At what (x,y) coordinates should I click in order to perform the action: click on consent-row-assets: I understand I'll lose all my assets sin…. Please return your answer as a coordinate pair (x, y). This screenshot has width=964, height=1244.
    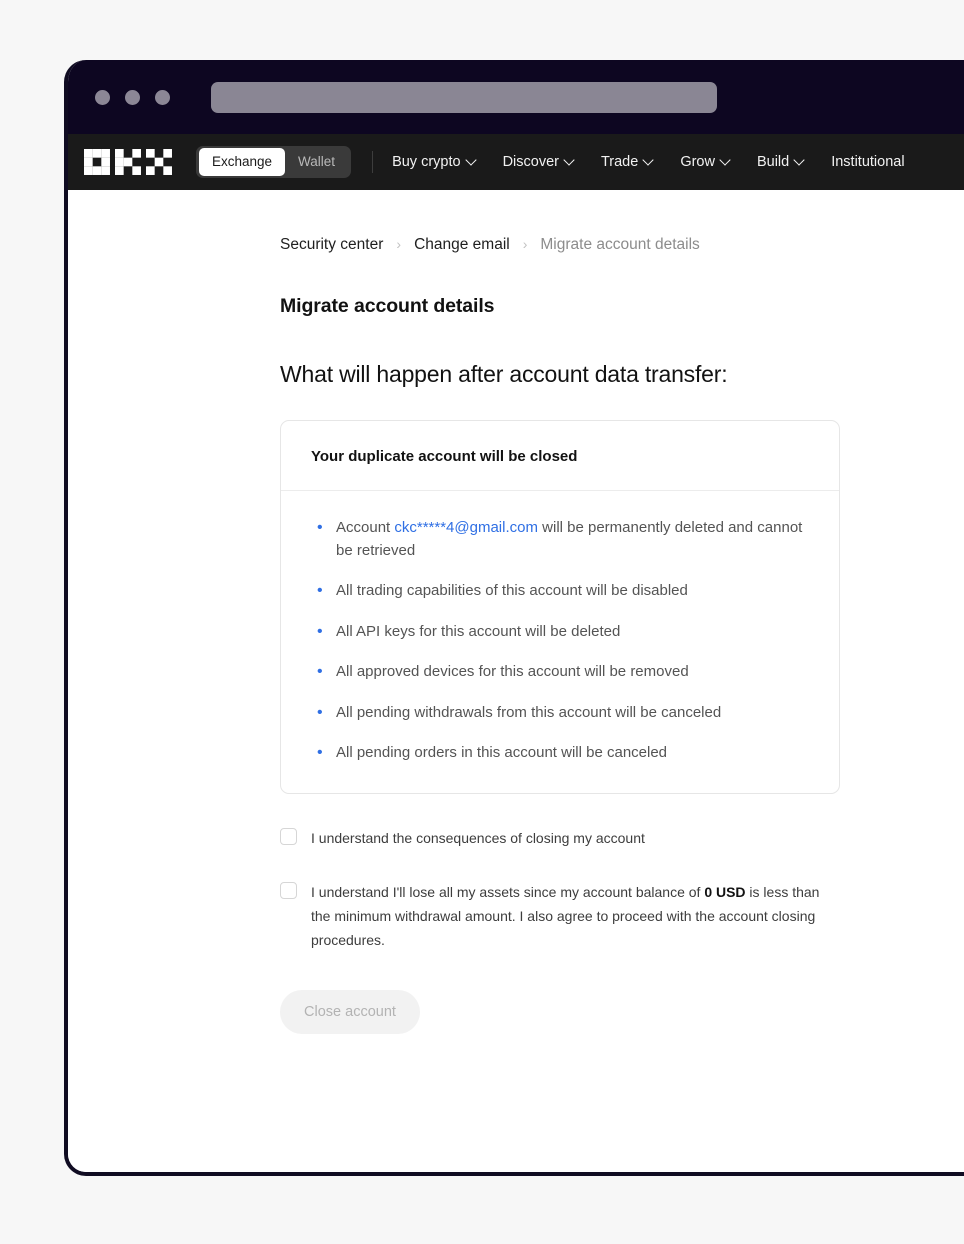
    Looking at the image, I should click on (560, 916).